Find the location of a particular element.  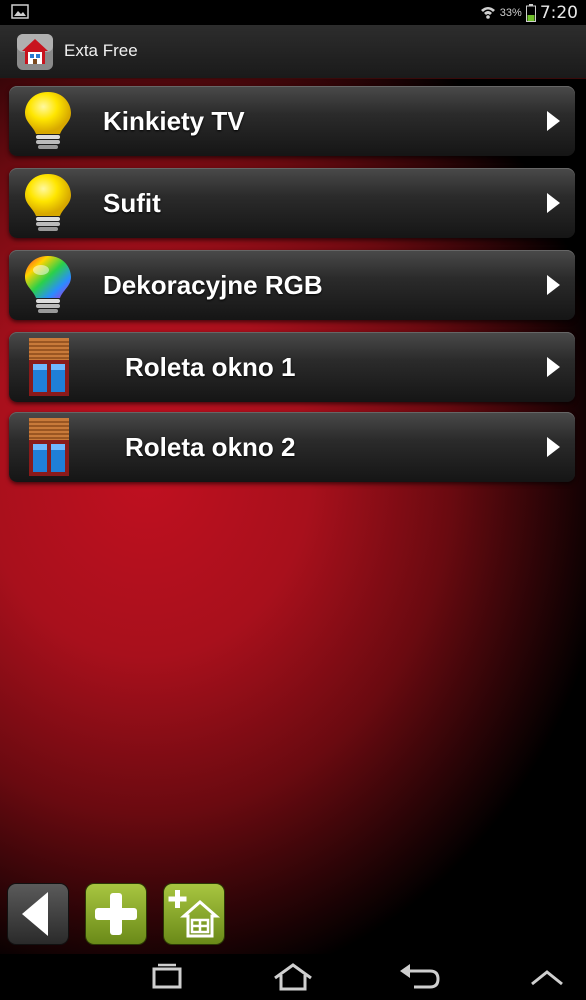

recent-apps-icon is located at coordinates (167, 977).